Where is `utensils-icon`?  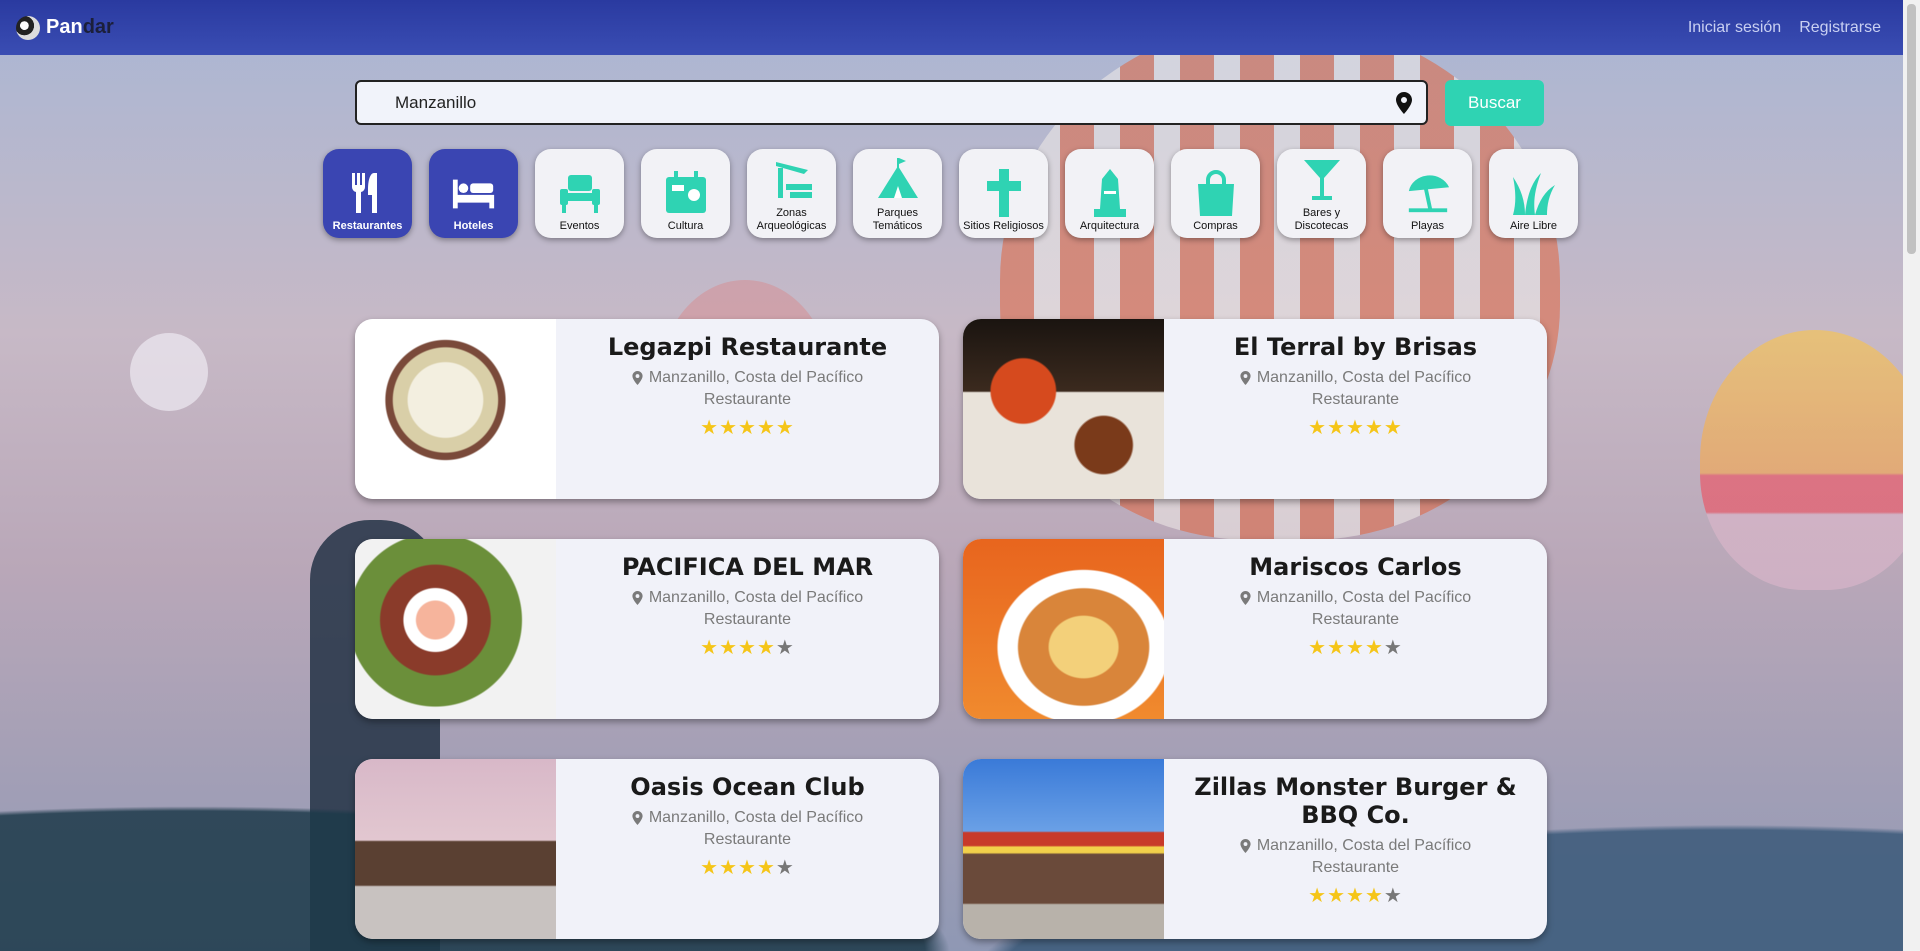 utensils-icon is located at coordinates (368, 193).